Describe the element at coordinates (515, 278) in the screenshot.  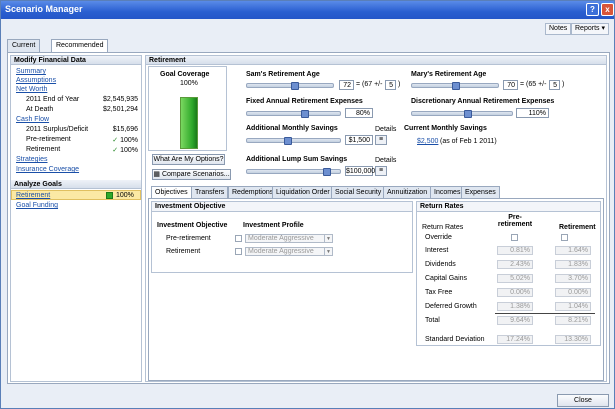
I see `capital-gains-pre-field: 5.02%` at that location.